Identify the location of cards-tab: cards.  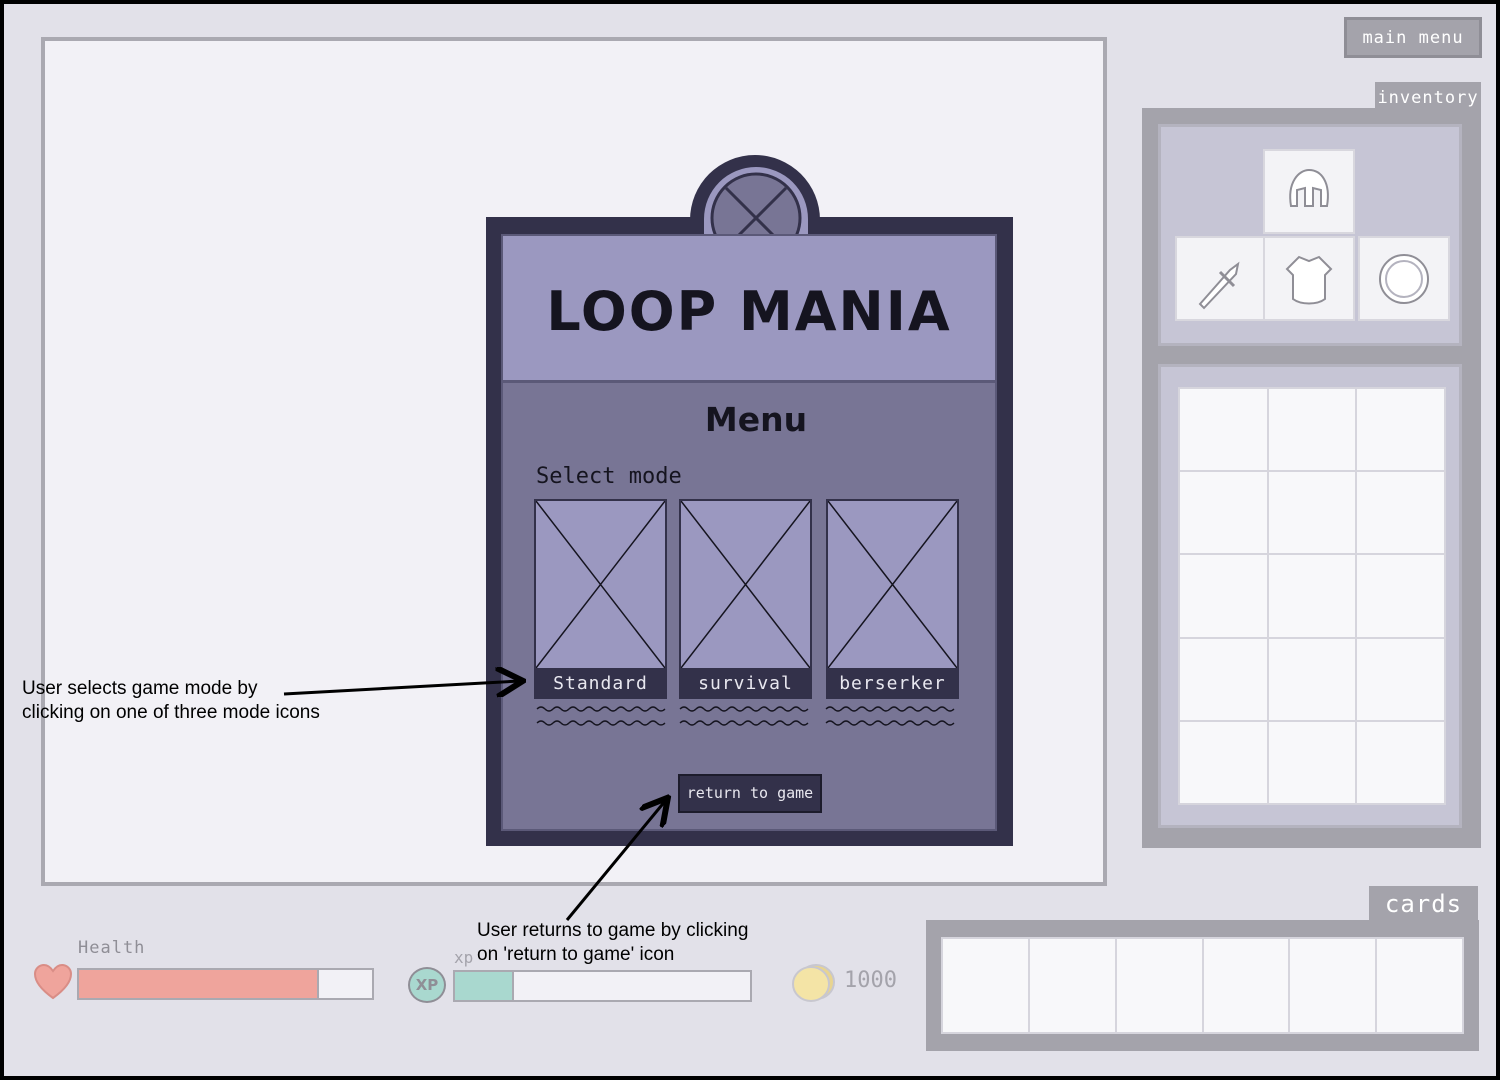
(1423, 904).